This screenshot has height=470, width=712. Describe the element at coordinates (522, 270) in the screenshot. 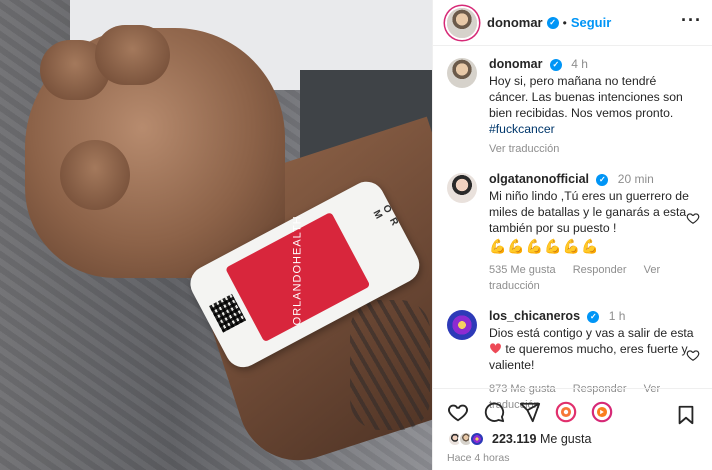

I see `comment-likes: 535 Me gusta` at that location.